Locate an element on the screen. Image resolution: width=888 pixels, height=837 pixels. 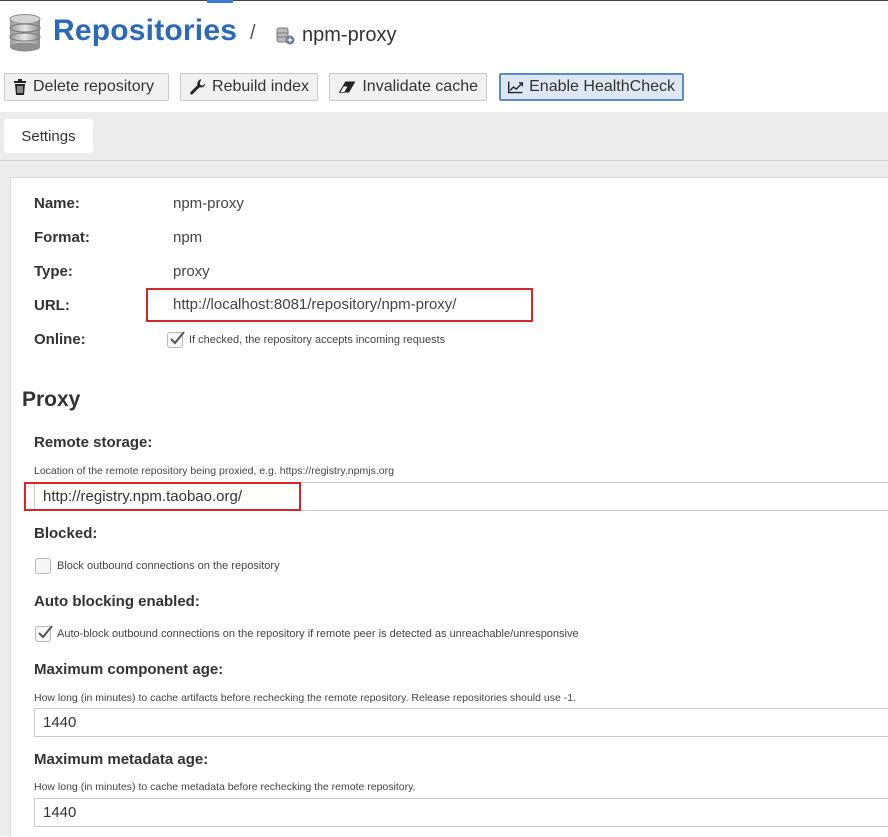
blocked-label: Blocked: is located at coordinates (66, 533).